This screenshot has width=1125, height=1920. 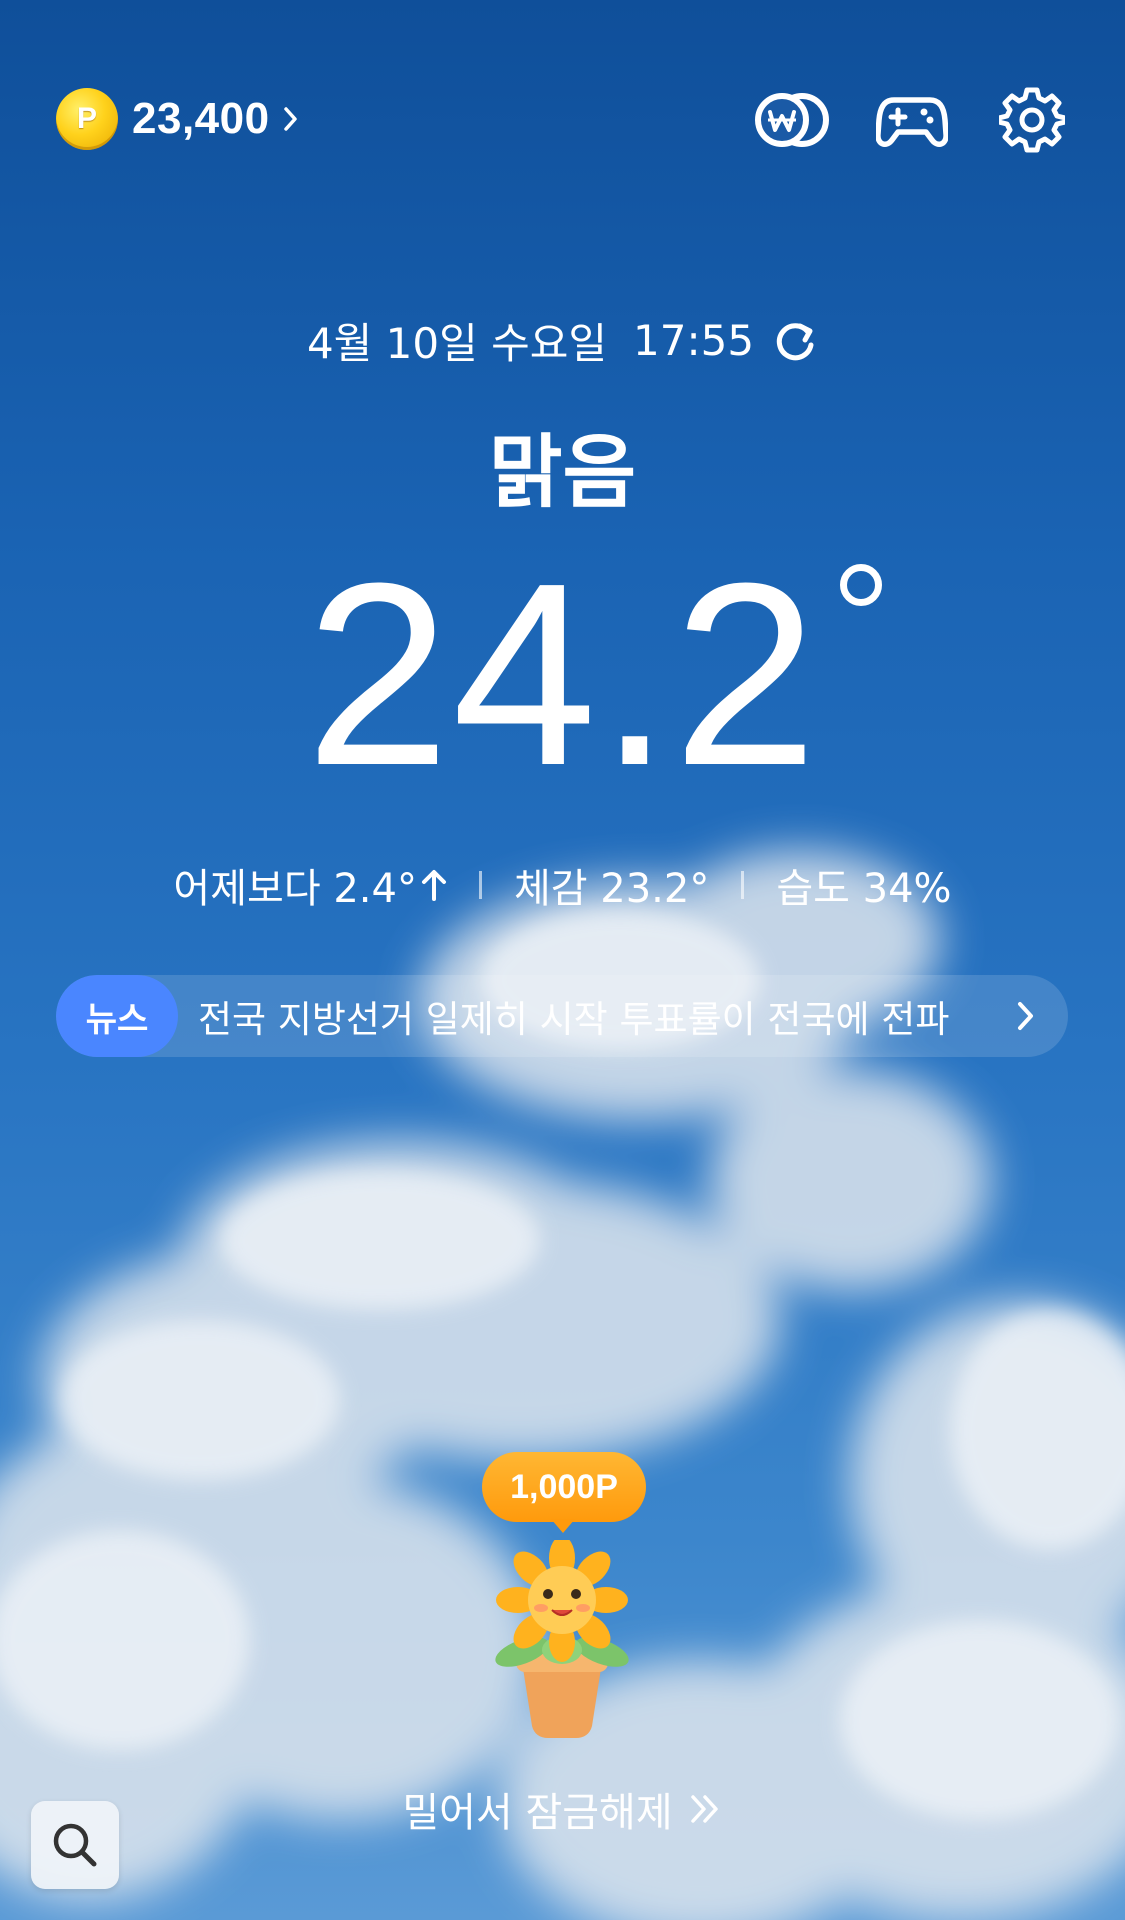 I want to click on search-icon, so click(x=75, y=1845).